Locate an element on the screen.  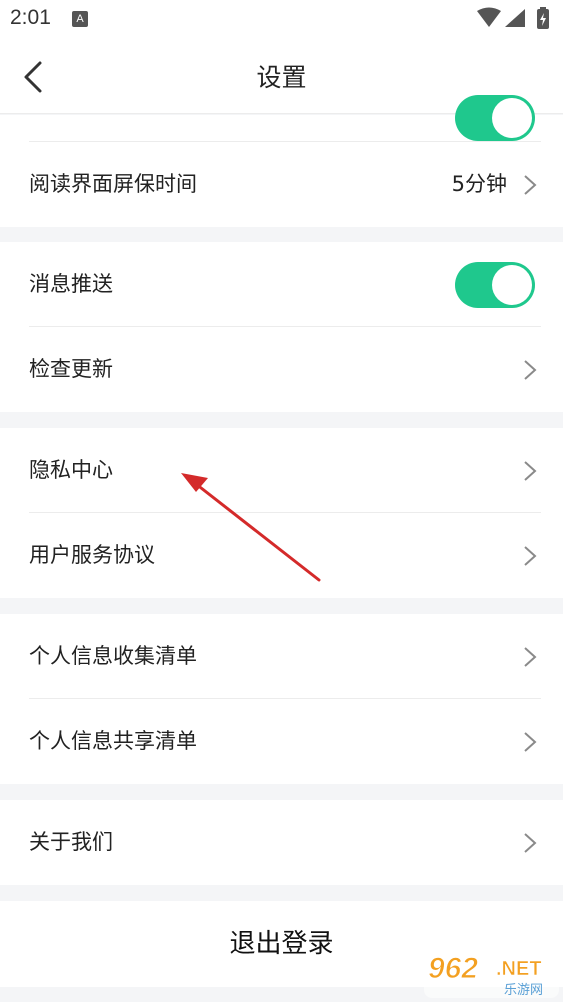
signal-icon is located at coordinates (515, 18).